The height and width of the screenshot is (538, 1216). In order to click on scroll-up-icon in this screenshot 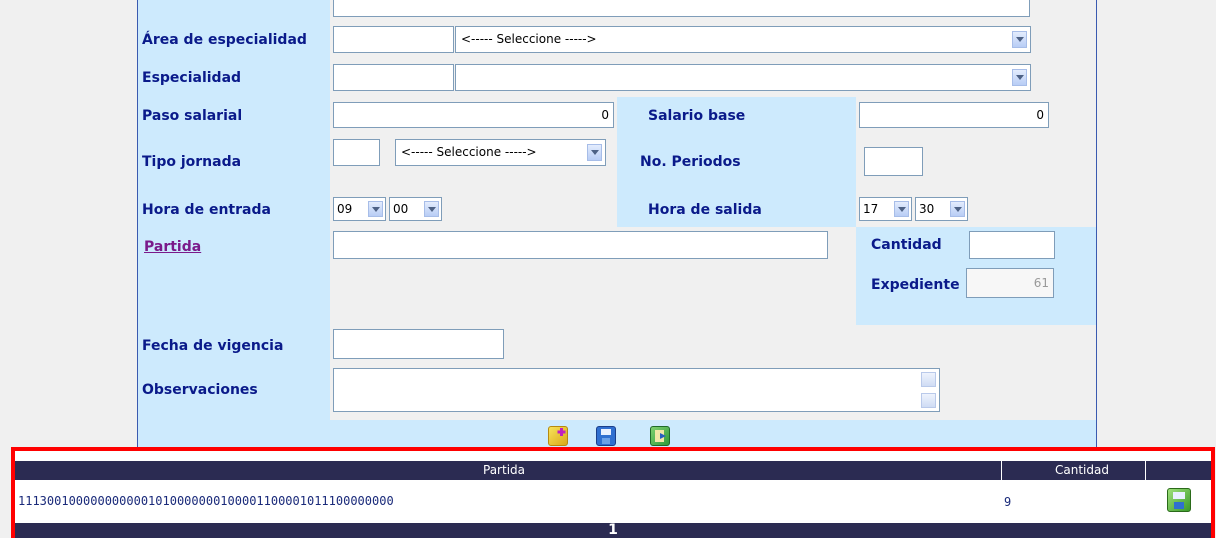, I will do `click(928, 379)`.